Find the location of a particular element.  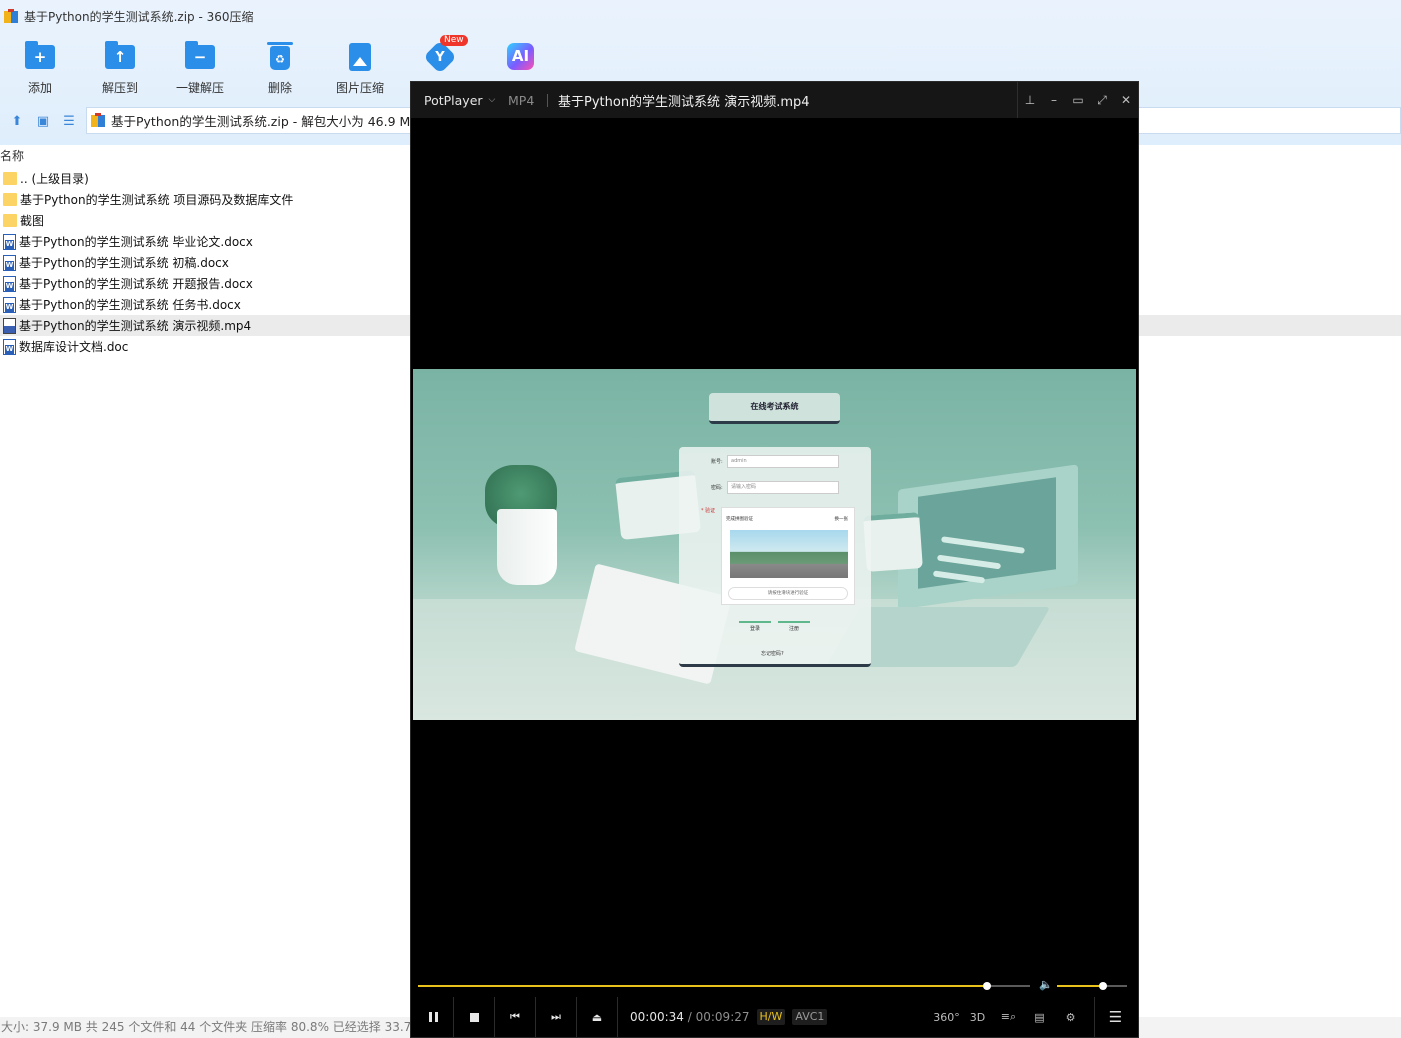

chapter-button: ▤ is located at coordinates (1039, 1017).